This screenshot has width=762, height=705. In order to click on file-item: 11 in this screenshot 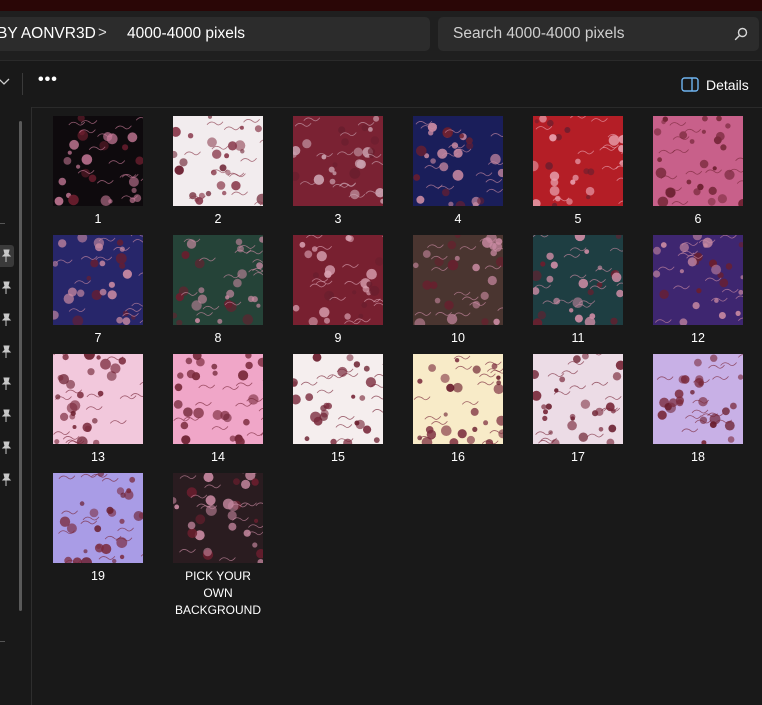, I will do `click(578, 291)`.